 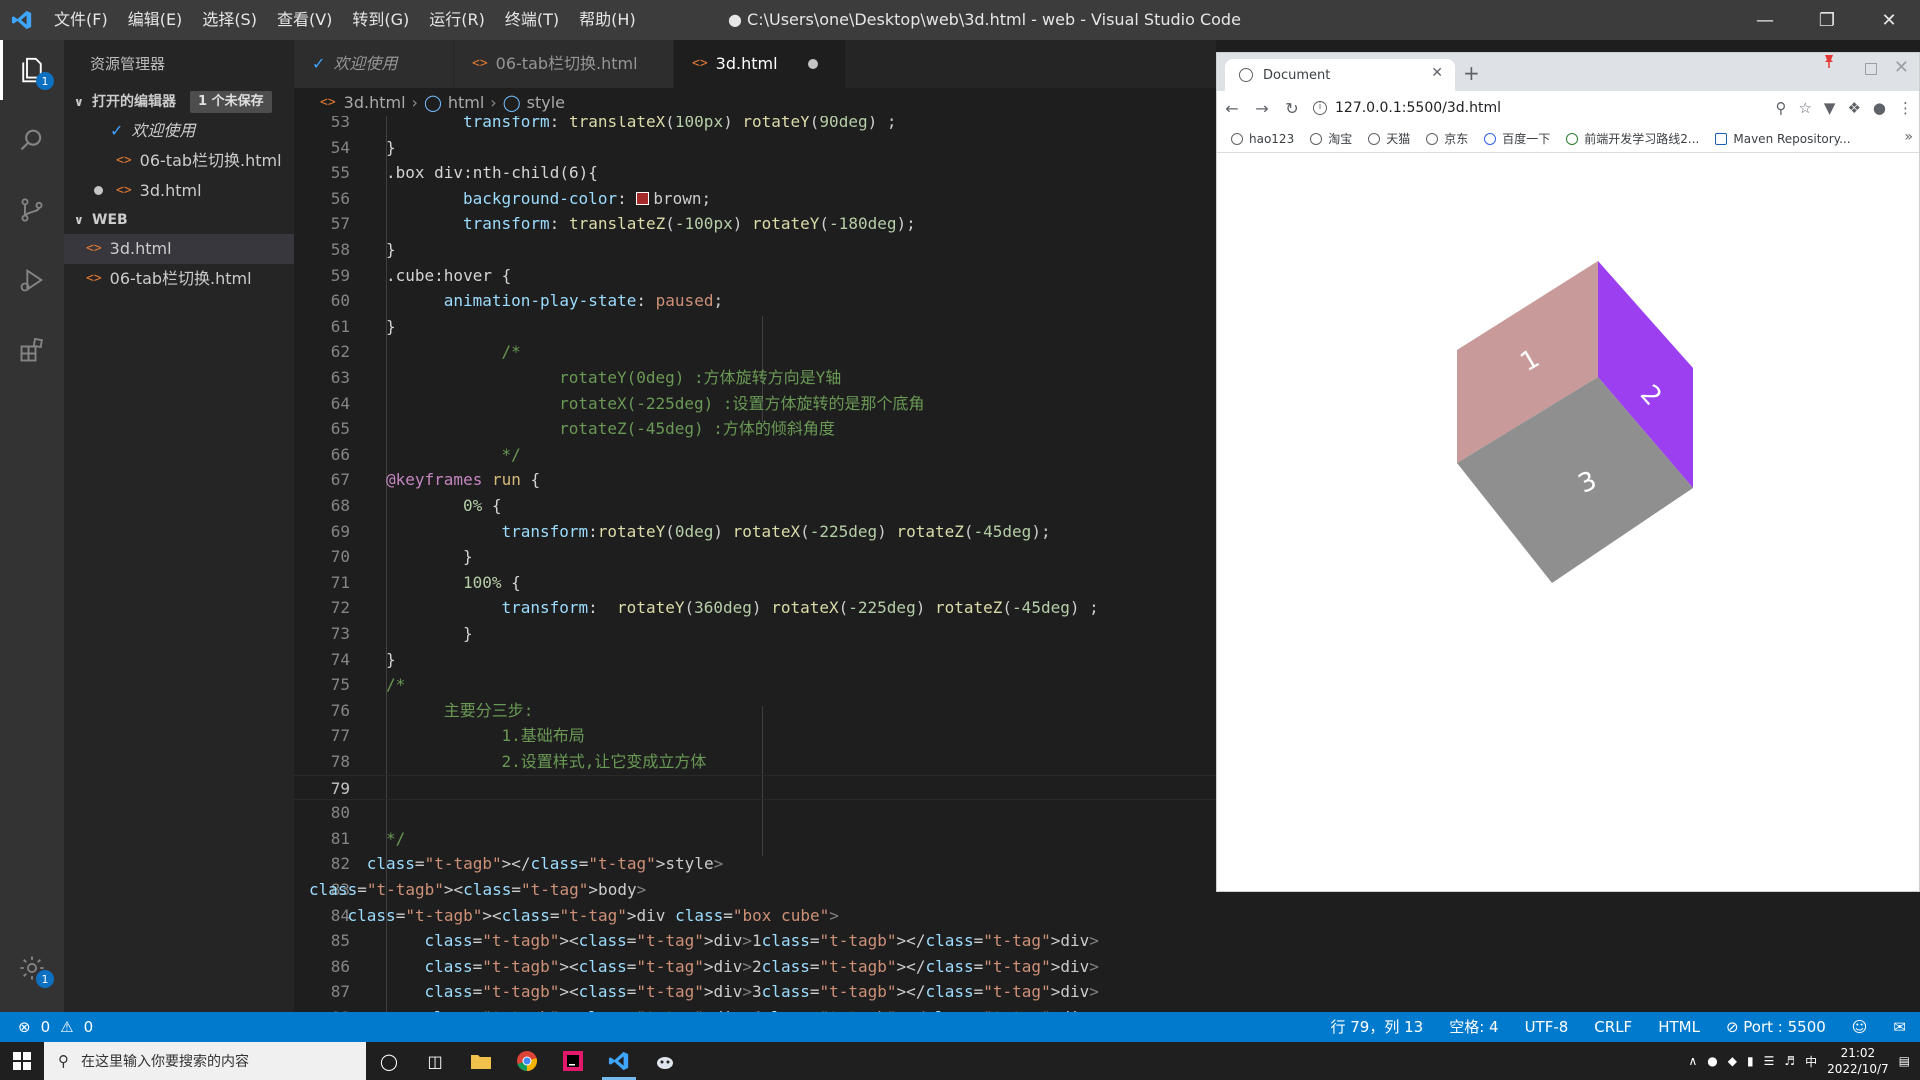 I want to click on file-tab-html: <> 06-tab栏切换.html, so click(x=179, y=279).